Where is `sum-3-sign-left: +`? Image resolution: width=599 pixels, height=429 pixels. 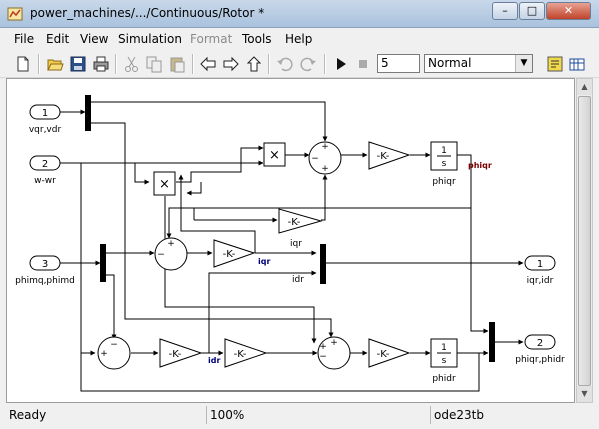 sum-3-sign-left: + is located at coordinates (323, 347).